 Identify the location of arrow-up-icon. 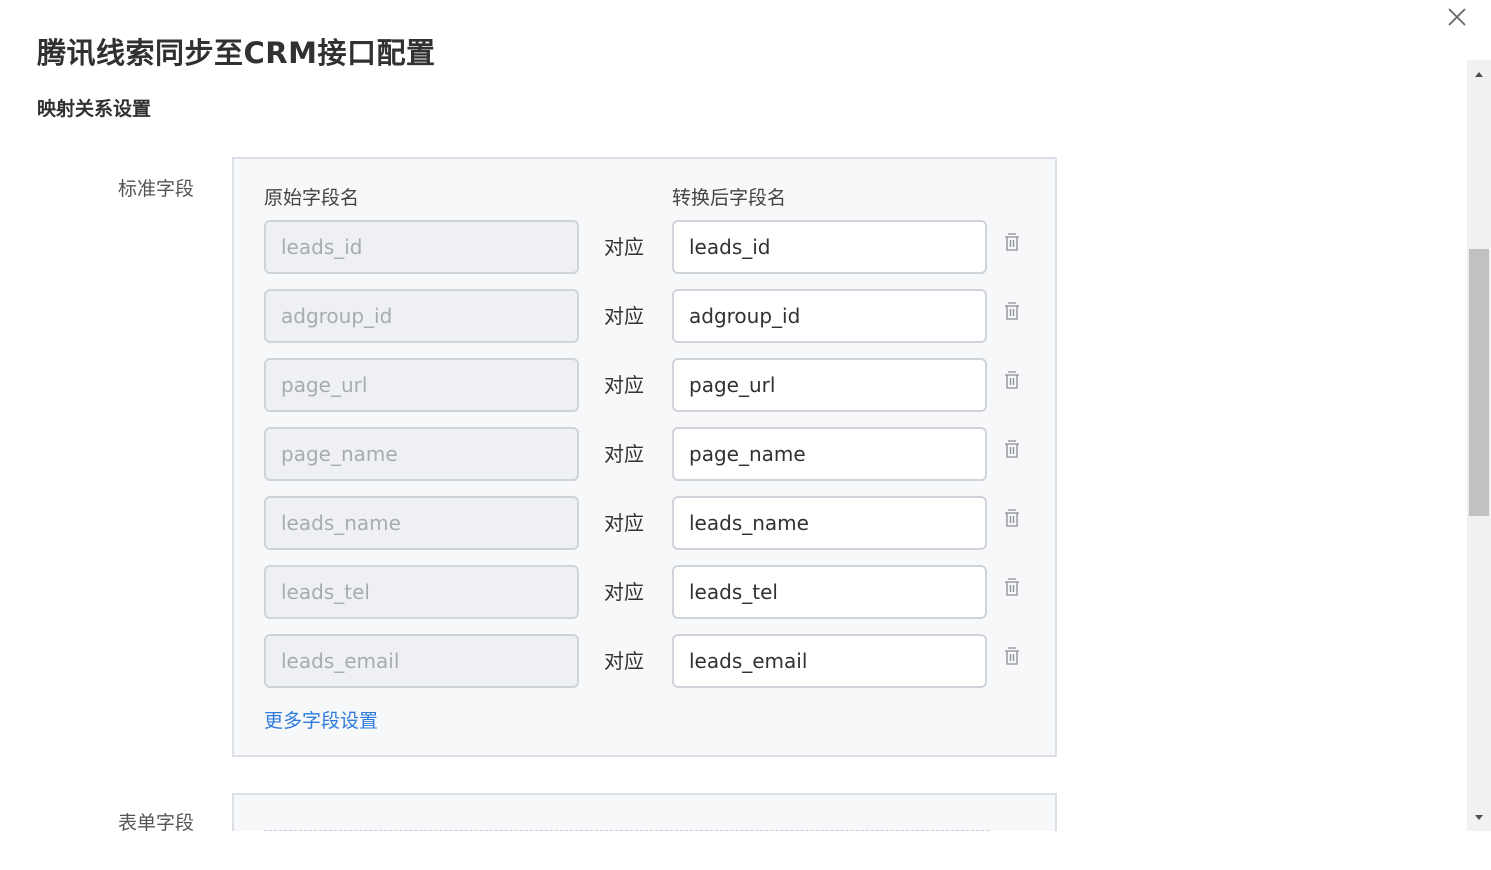
(1479, 74).